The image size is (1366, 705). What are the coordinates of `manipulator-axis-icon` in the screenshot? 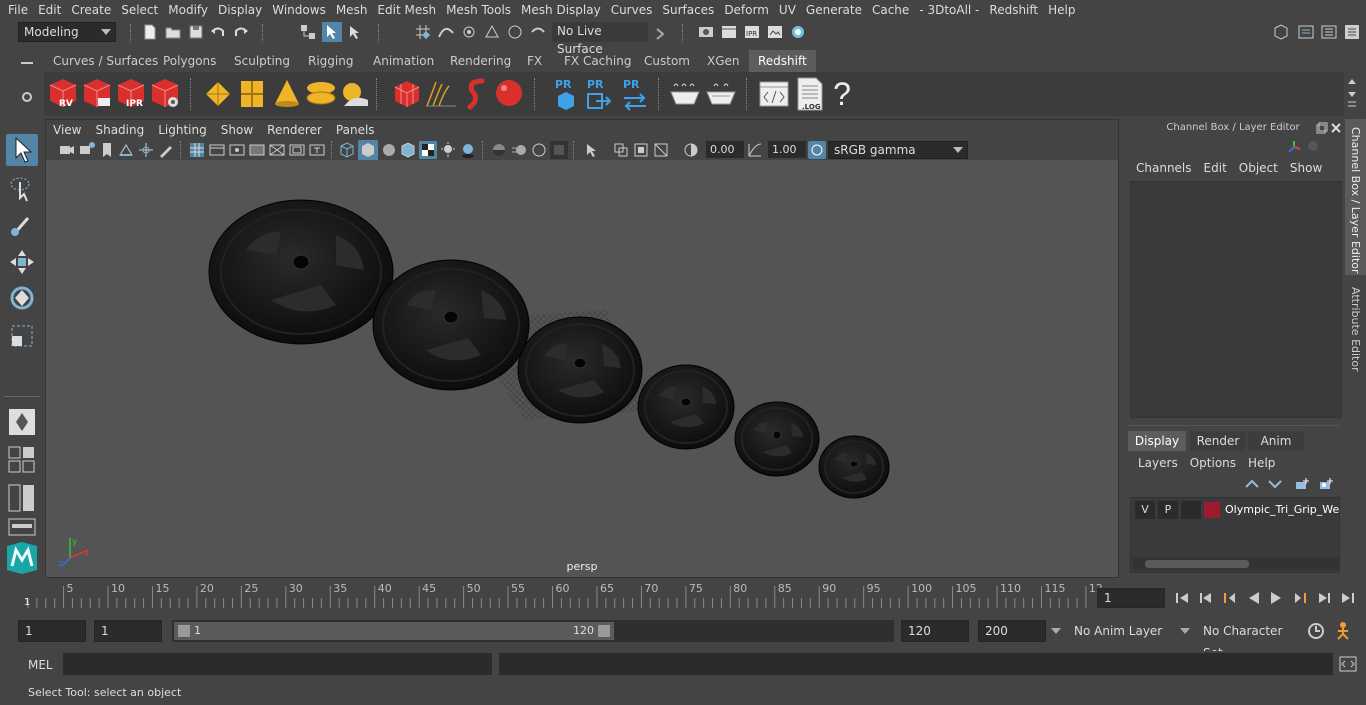 It's located at (1294, 147).